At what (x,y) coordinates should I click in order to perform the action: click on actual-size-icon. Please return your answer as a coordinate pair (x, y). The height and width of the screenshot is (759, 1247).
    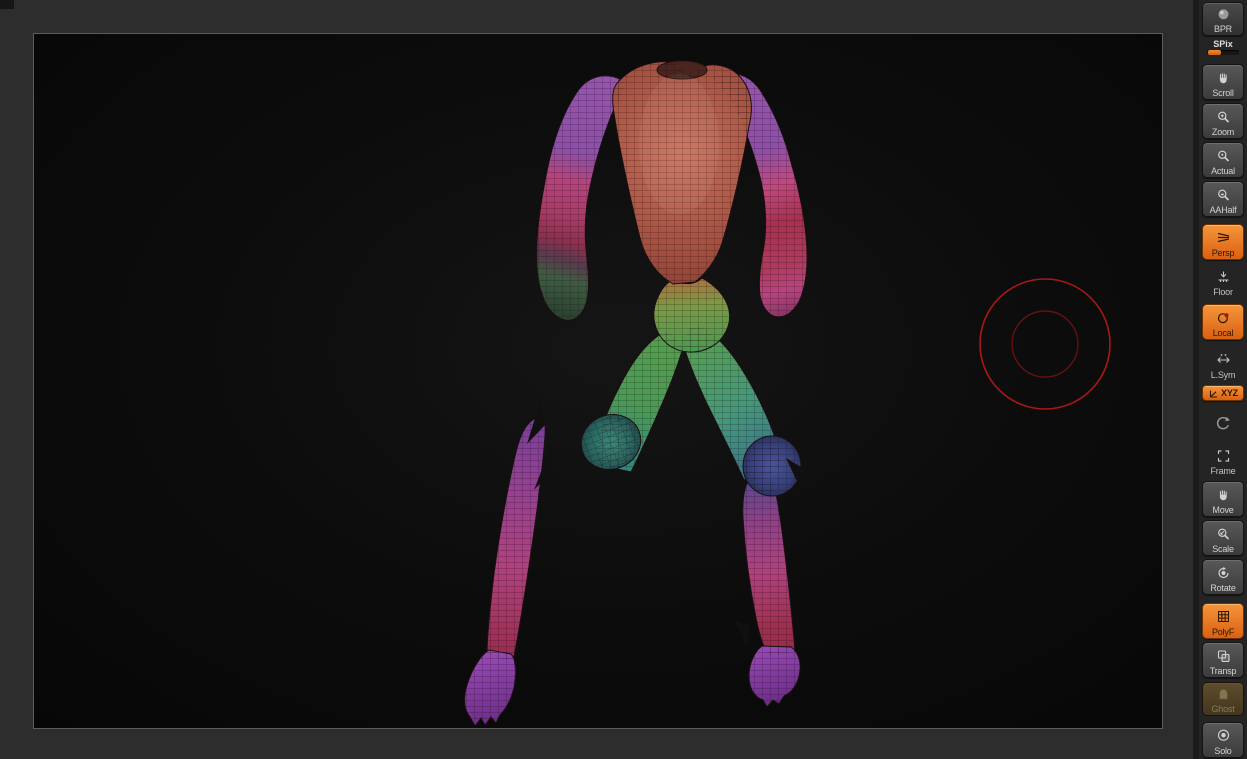
    Looking at the image, I should click on (1223, 155).